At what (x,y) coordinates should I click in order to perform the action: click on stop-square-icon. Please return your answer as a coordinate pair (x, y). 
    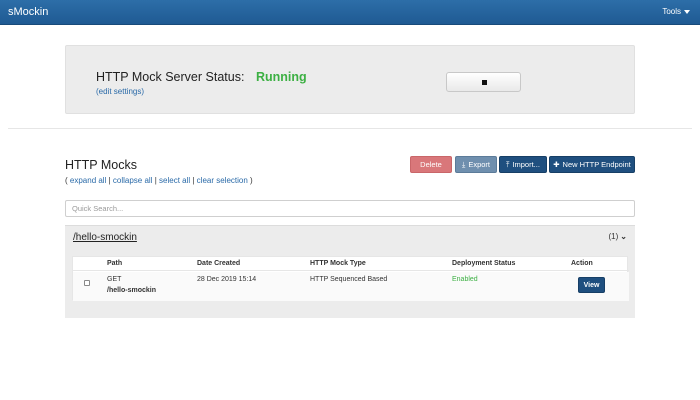
    Looking at the image, I should click on (484, 82).